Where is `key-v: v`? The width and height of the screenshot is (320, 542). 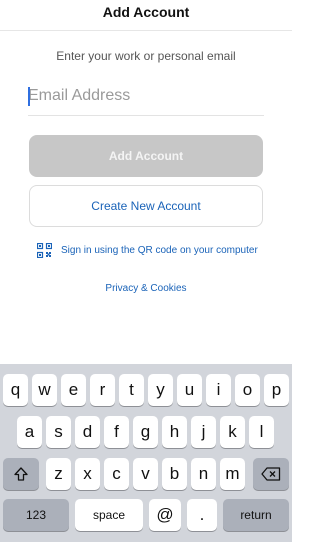
key-v: v is located at coordinates (145, 474).